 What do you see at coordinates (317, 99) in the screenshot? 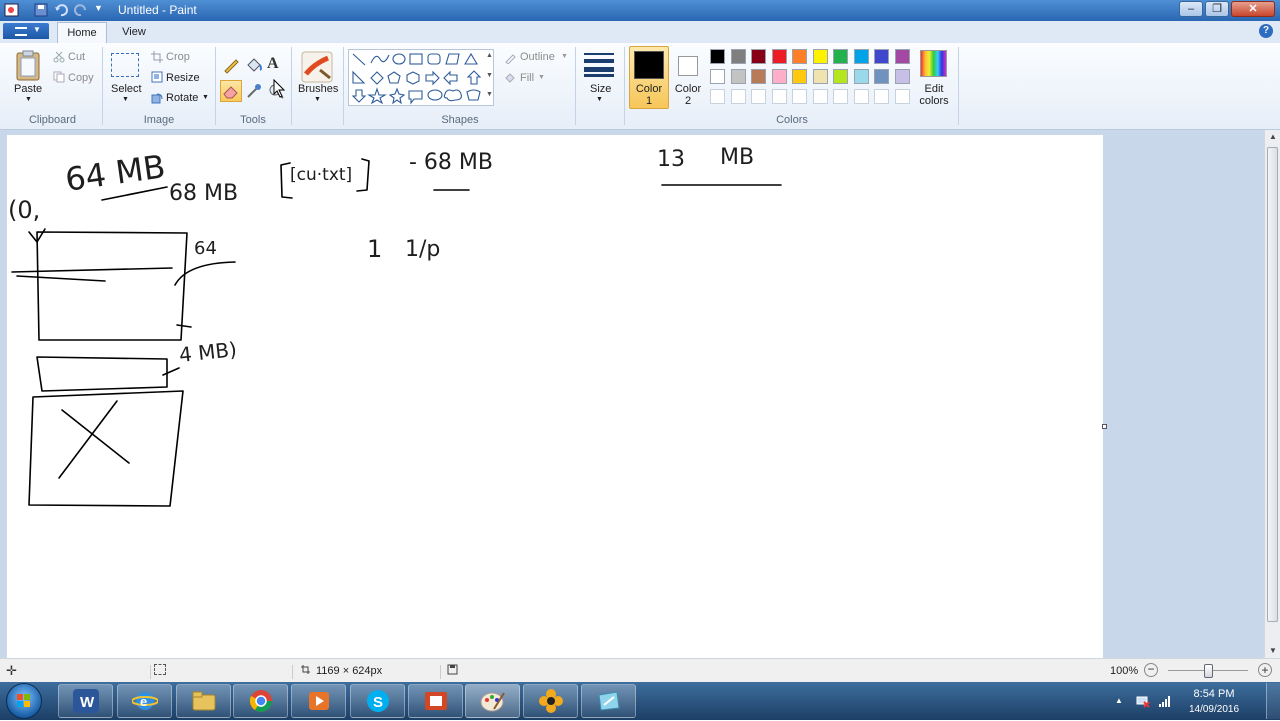
I see `brushes-dropdown-icon: ▼` at bounding box center [317, 99].